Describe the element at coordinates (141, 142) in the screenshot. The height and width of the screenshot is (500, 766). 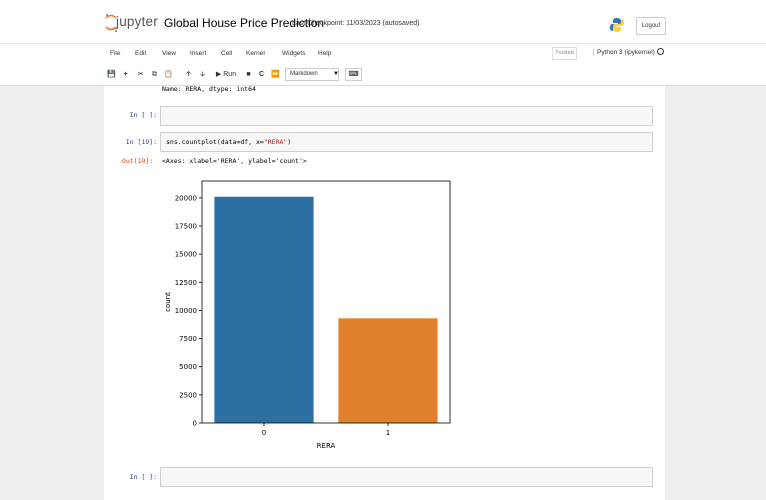
I see `cell-prompt: In [19]:` at that location.